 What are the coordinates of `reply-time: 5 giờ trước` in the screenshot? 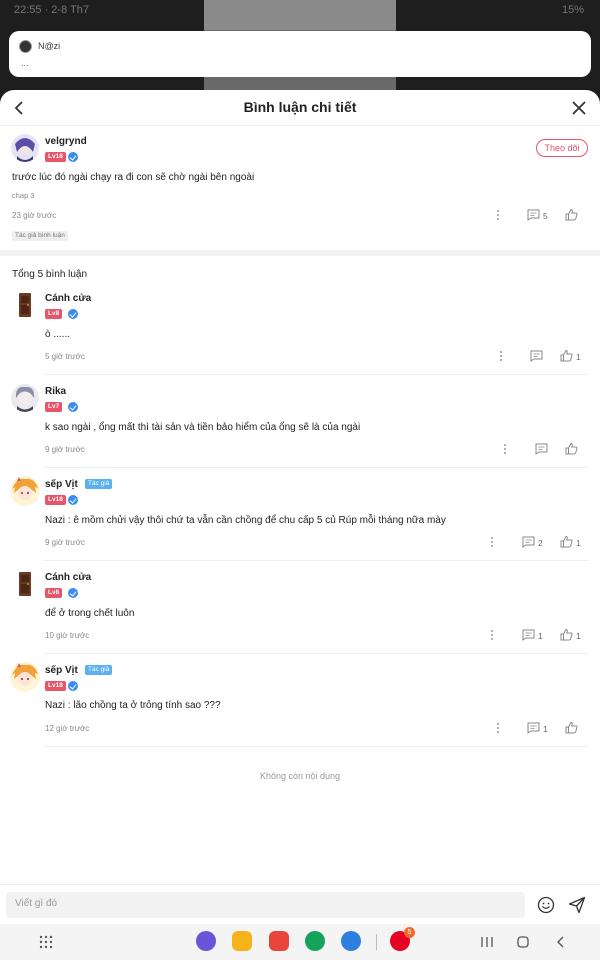 It's located at (65, 356).